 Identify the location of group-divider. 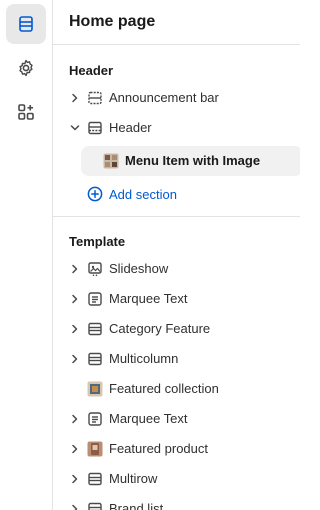
(176, 216).